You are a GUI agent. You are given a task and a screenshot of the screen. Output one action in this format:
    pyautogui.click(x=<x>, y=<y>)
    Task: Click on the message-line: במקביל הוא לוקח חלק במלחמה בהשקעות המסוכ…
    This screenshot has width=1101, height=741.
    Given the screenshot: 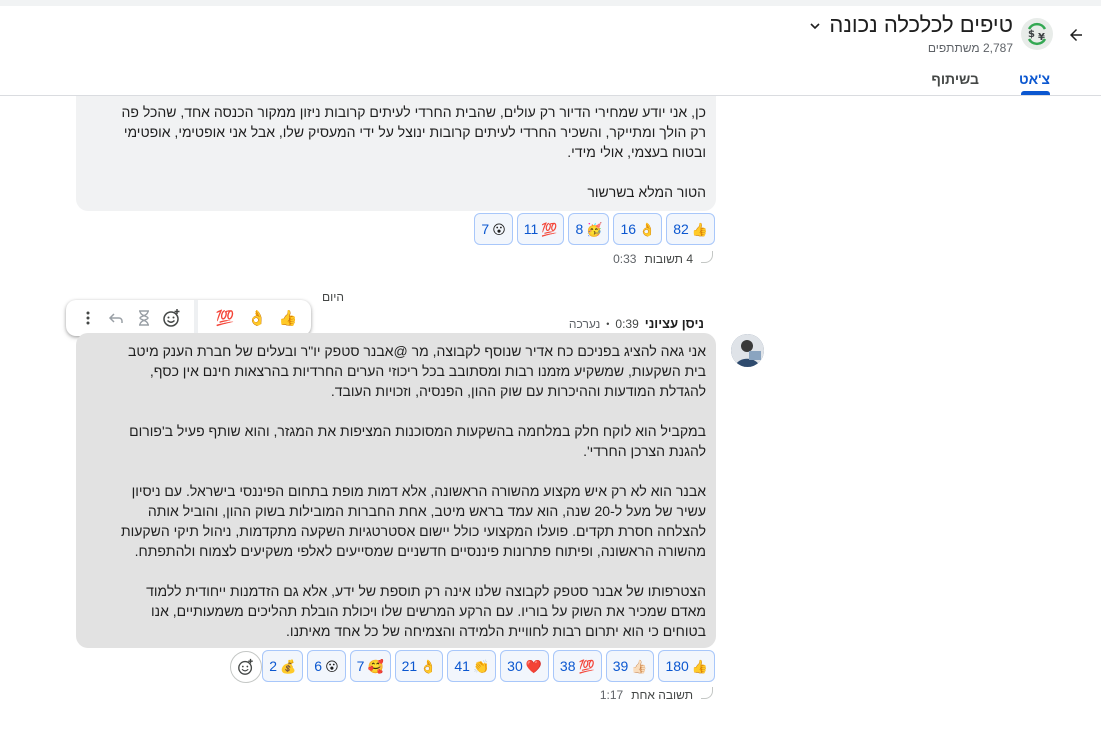 What is the action you would take?
    pyautogui.click(x=417, y=431)
    